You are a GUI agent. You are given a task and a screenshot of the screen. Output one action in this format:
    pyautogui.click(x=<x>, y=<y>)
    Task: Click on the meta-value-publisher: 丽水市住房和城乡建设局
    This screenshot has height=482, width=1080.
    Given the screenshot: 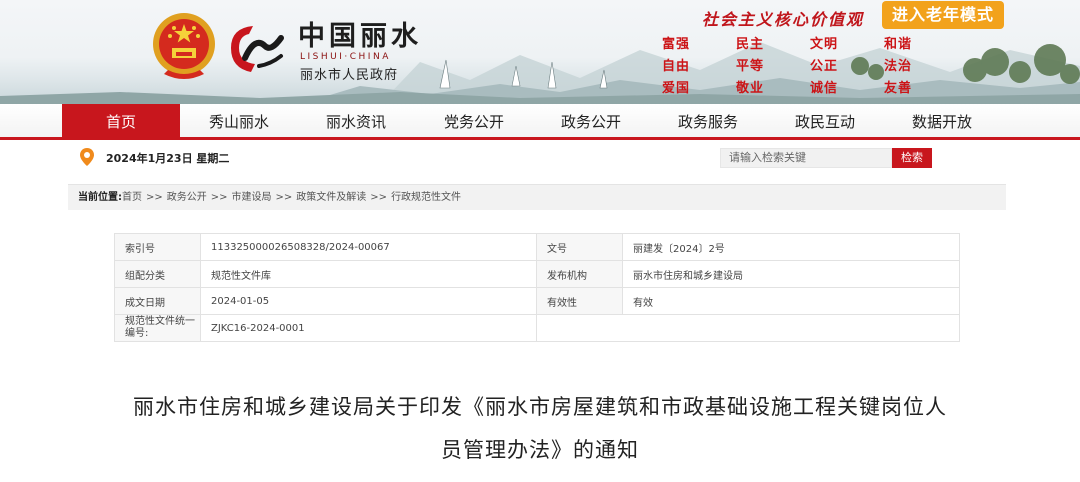 What is the action you would take?
    pyautogui.click(x=791, y=274)
    